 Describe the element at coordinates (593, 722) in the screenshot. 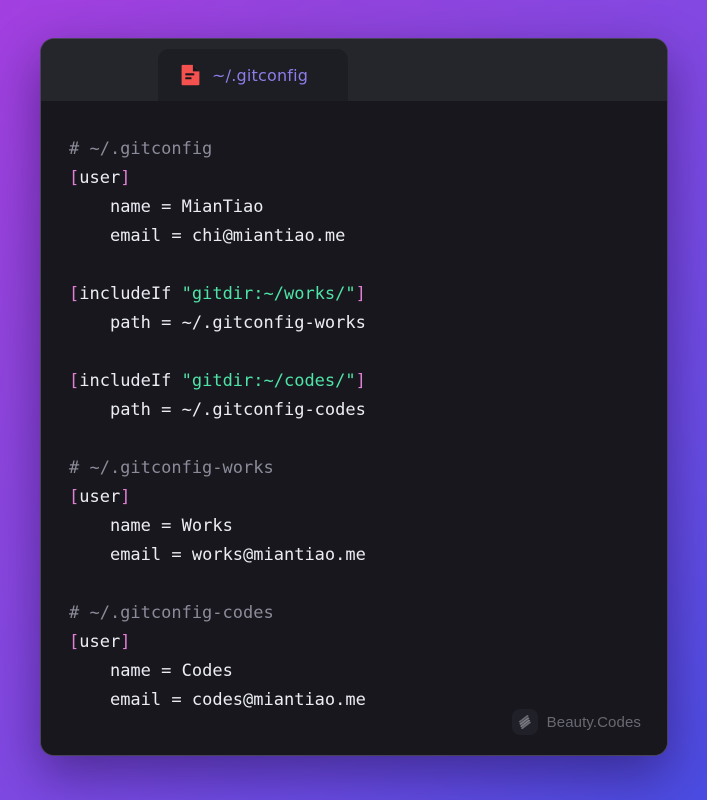

I see `watermark-label: Beauty.Codes` at that location.